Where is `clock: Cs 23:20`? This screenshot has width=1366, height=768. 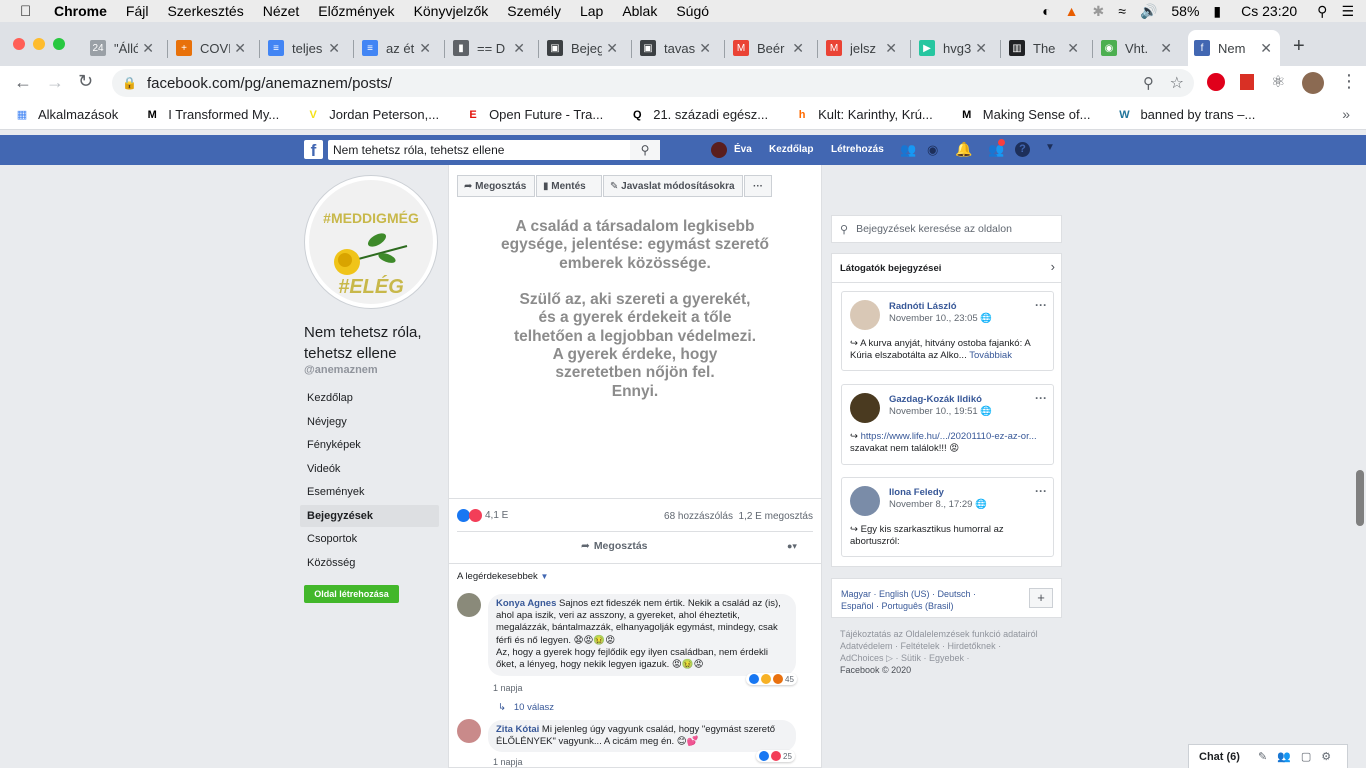 clock: Cs 23:20 is located at coordinates (1269, 11).